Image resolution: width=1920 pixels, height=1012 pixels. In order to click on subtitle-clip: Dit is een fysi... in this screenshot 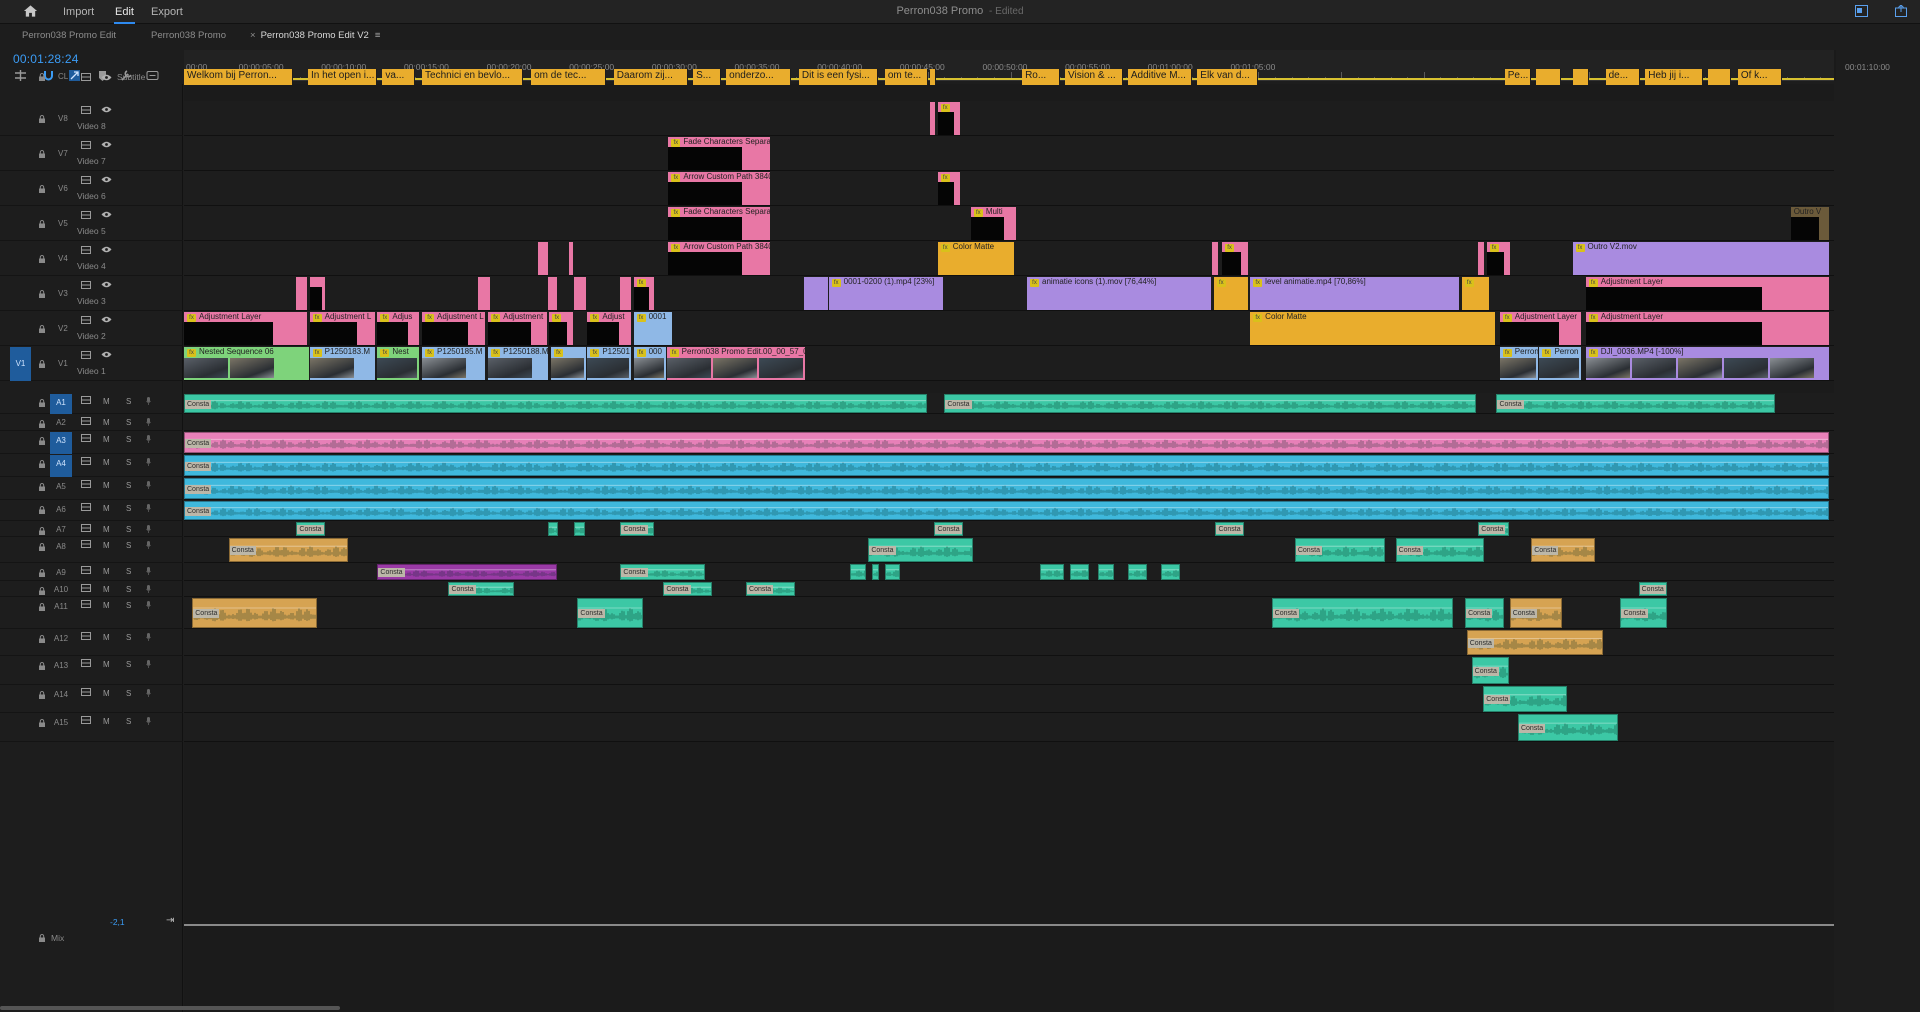, I will do `click(838, 77)`.